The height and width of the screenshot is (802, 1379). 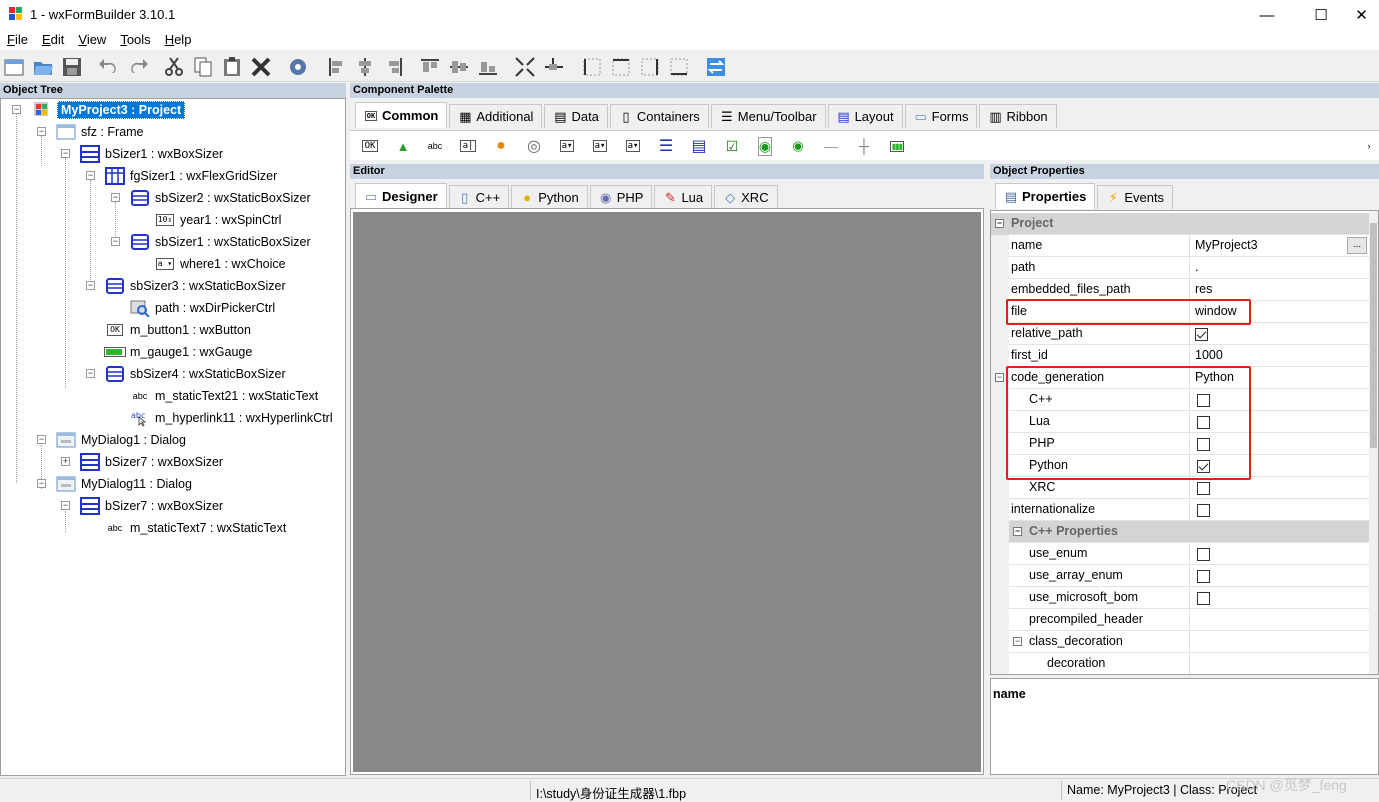 I want to click on tree-node-project: MyProject3 : Project, so click(x=108, y=110).